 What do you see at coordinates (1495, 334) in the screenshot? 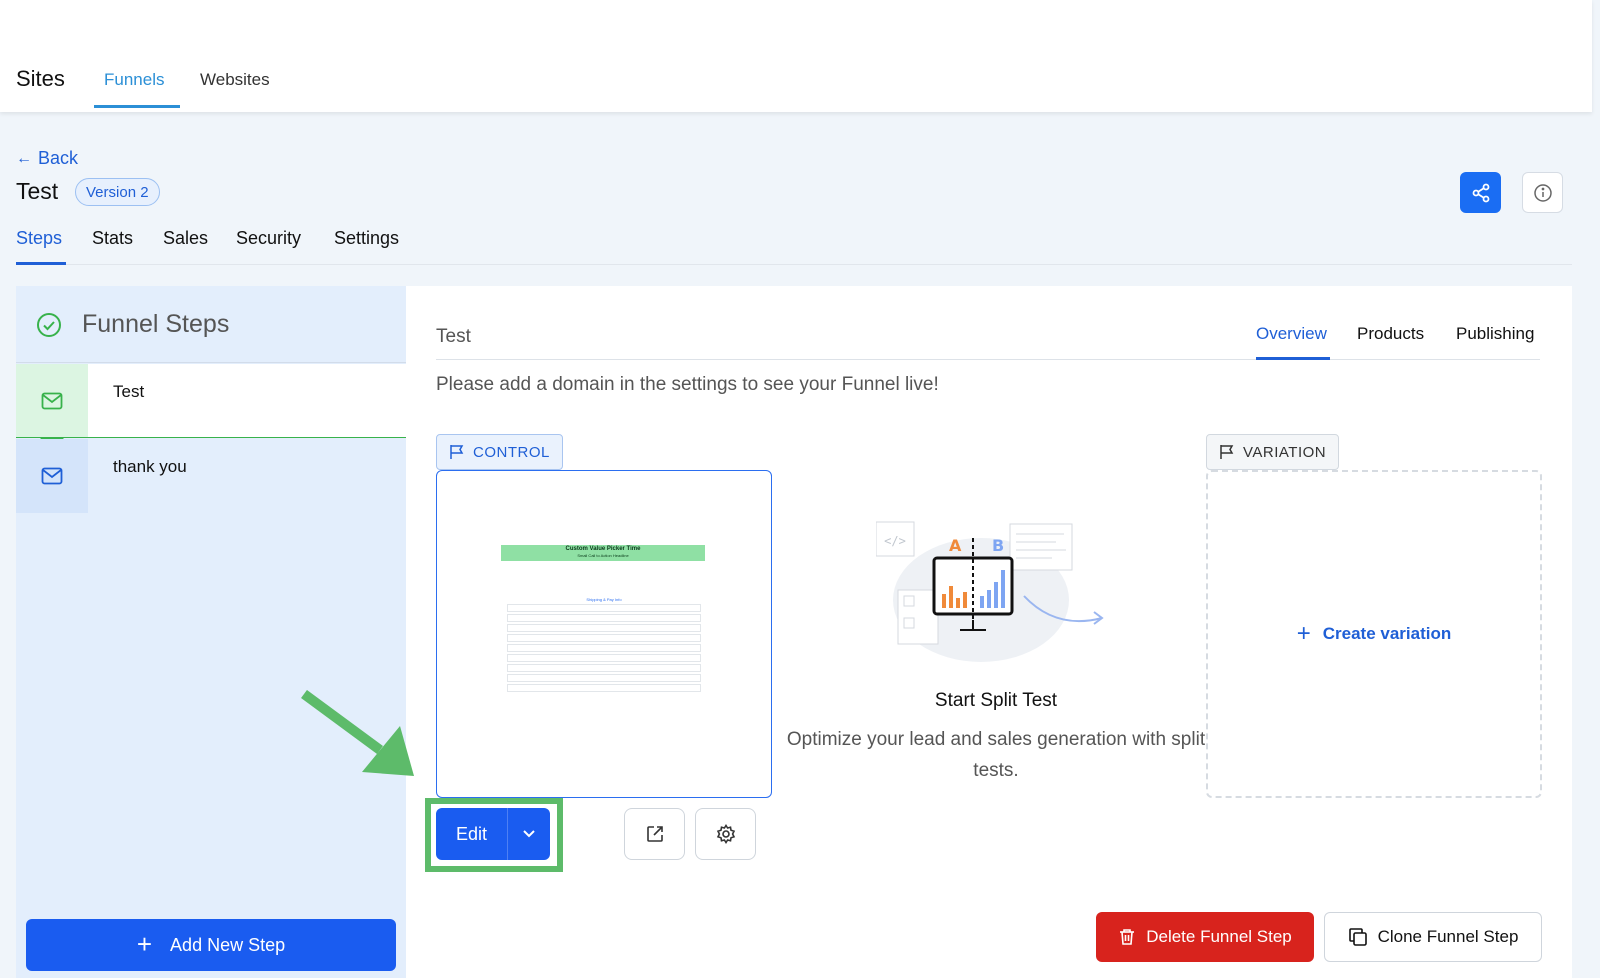
I see `tab-publishing: Publishing` at bounding box center [1495, 334].